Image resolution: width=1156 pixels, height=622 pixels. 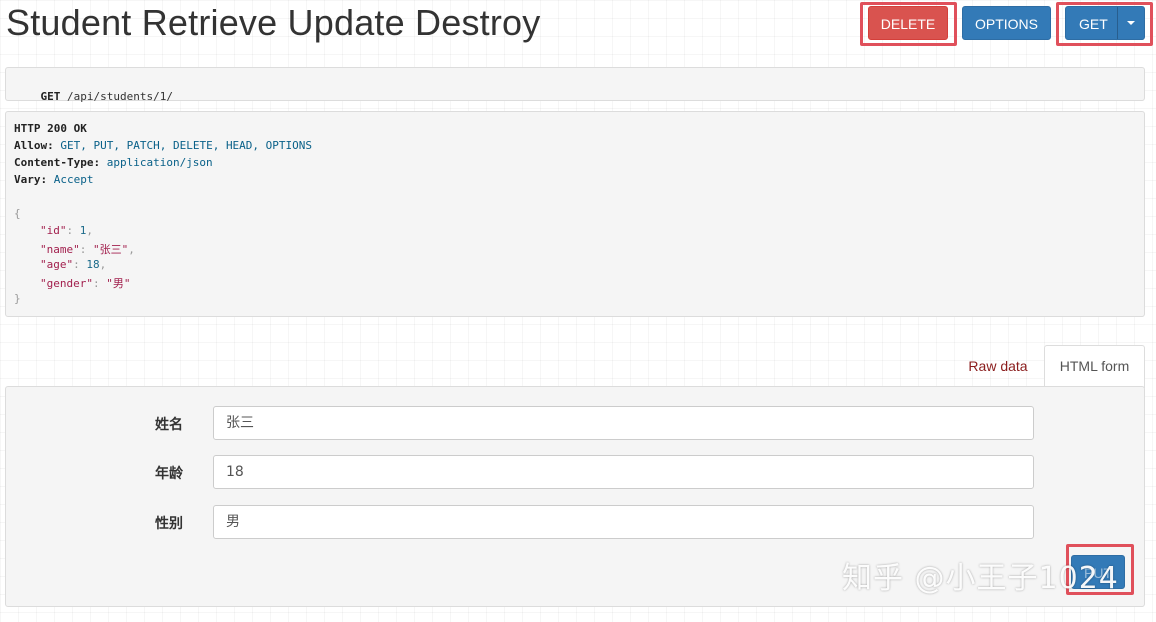 What do you see at coordinates (623, 423) in the screenshot?
I see `name-input: 张三` at bounding box center [623, 423].